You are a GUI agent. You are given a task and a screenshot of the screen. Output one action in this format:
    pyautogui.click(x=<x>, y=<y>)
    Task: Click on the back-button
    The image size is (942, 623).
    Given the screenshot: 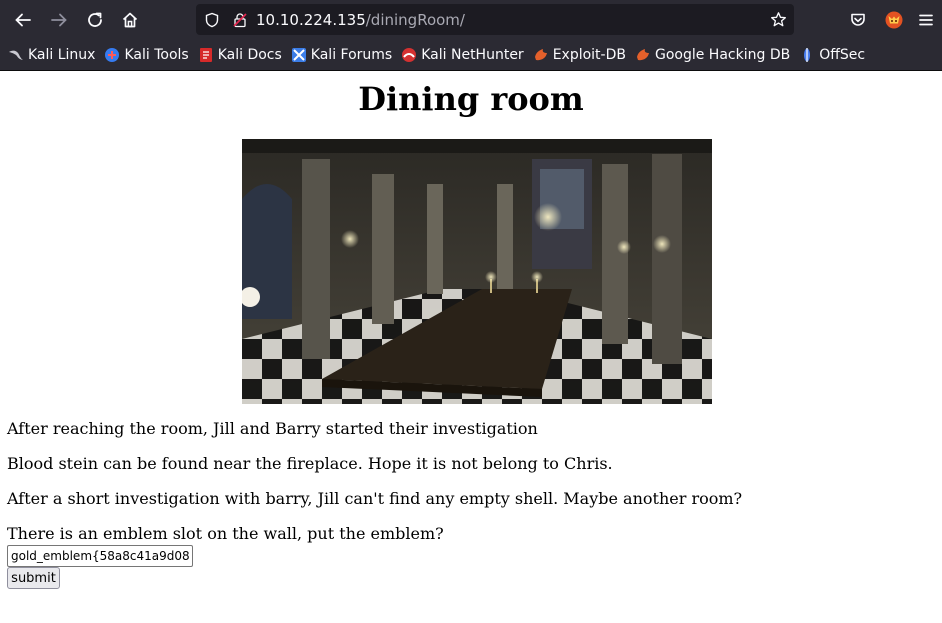 What is the action you would take?
    pyautogui.click(x=23, y=20)
    